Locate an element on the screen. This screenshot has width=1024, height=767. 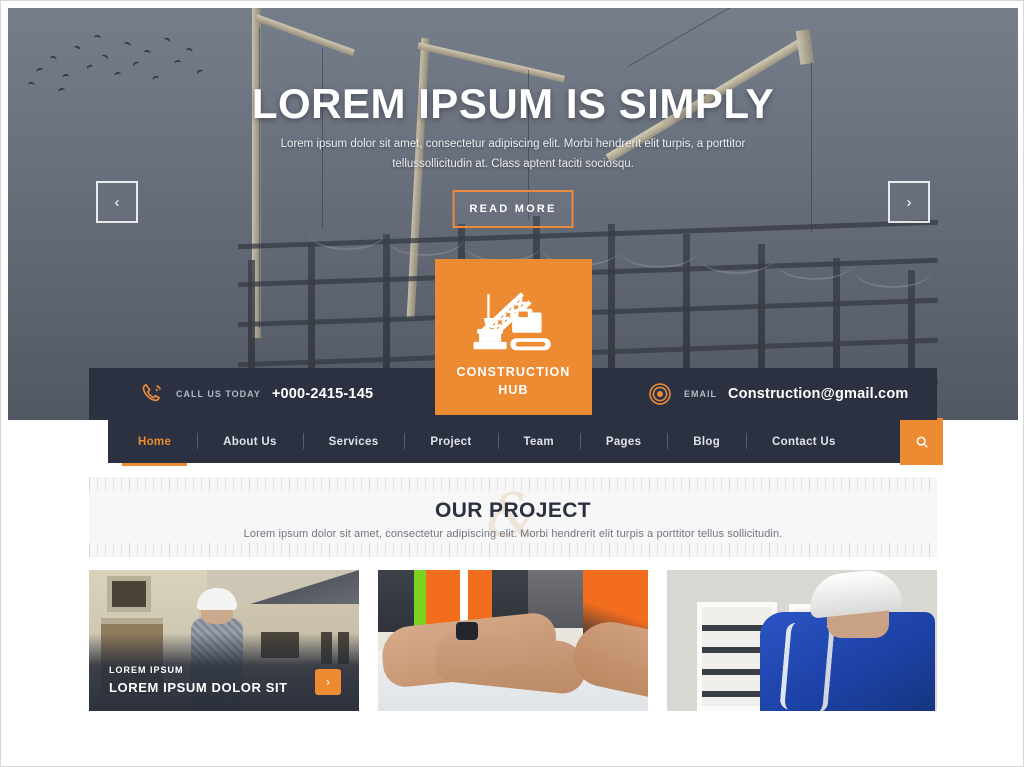
crawler-crane-icon is located at coordinates (512, 321).